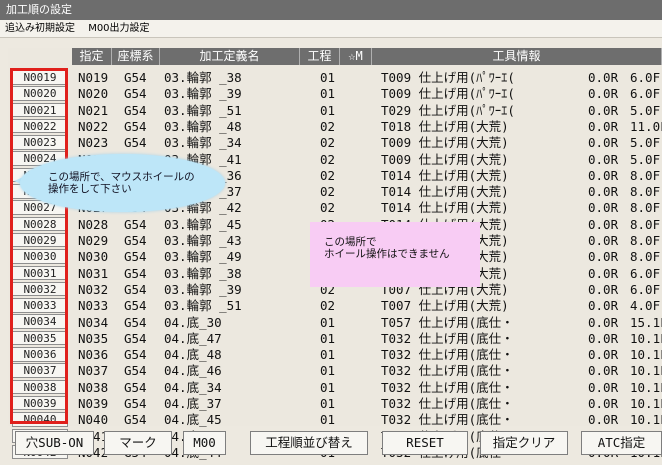 The width and height of the screenshot is (662, 465). What do you see at coordinates (356, 56) in the screenshot?
I see `header-star-m: ☆M` at bounding box center [356, 56].